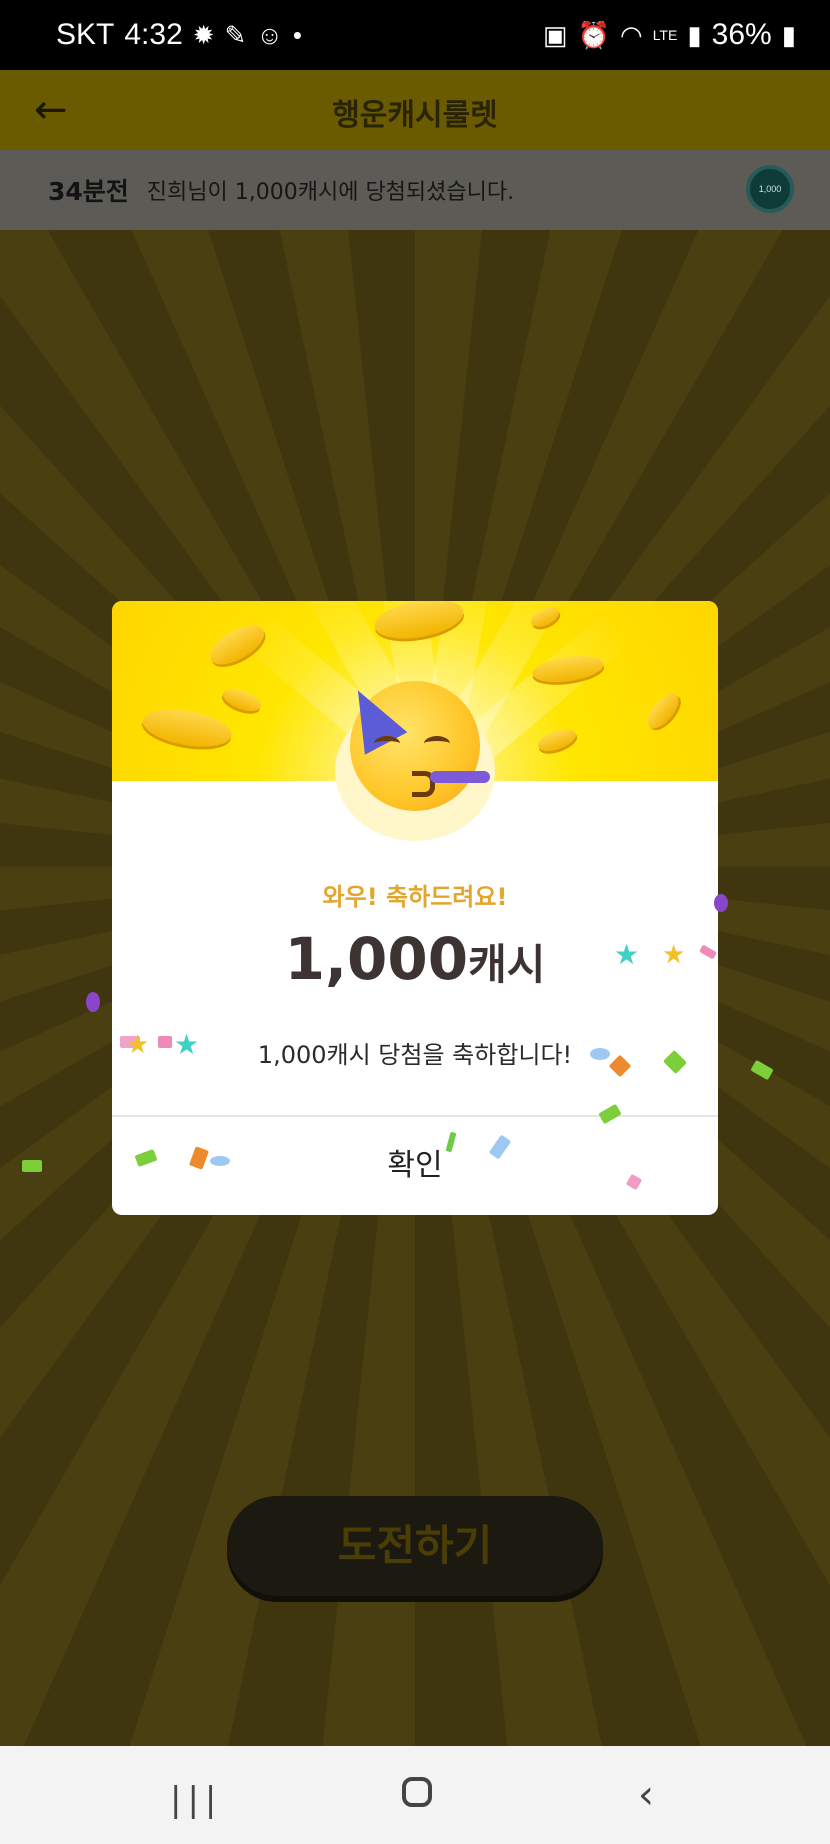 The width and height of the screenshot is (830, 1844). I want to click on challenge-button: 도전하기, so click(415, 1546).